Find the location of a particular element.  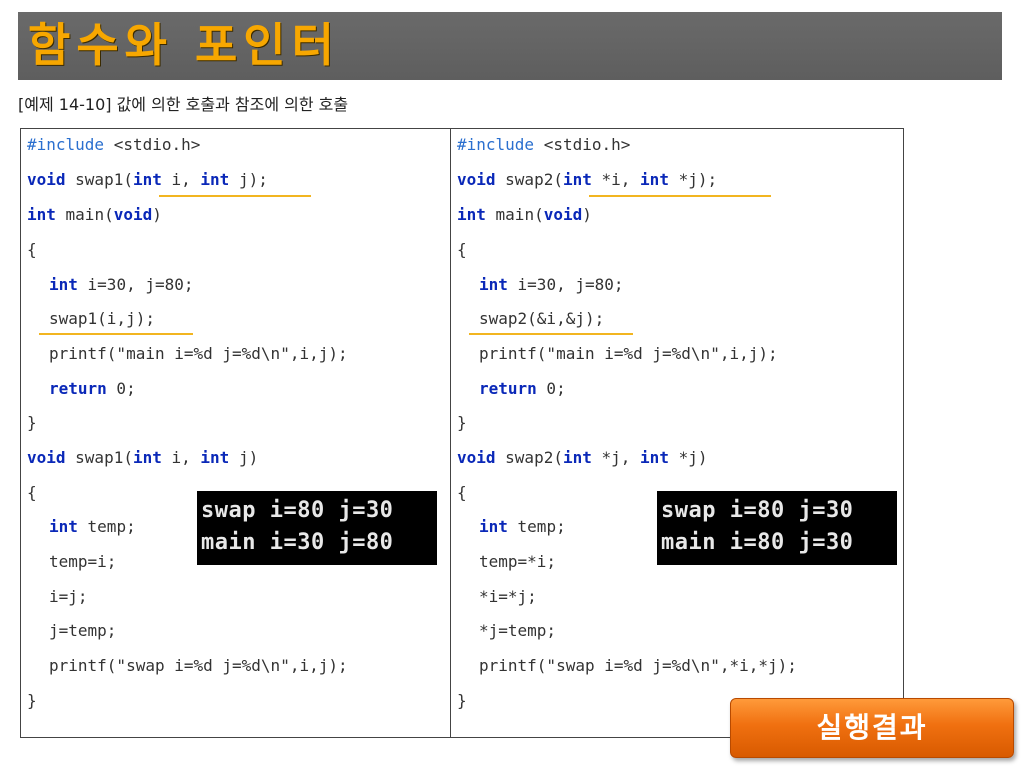

title-bar: 함수와 포인터 is located at coordinates (510, 46).